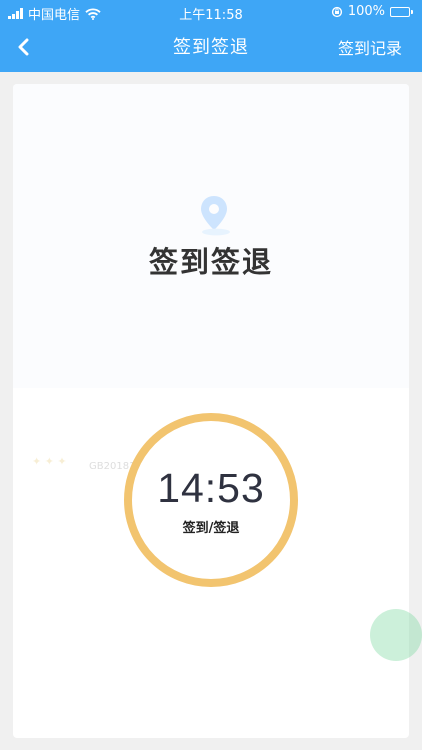 Image resolution: width=422 pixels, height=750 pixels. What do you see at coordinates (370, 47) in the screenshot?
I see `checkin-records-link: 签到记录` at bounding box center [370, 47].